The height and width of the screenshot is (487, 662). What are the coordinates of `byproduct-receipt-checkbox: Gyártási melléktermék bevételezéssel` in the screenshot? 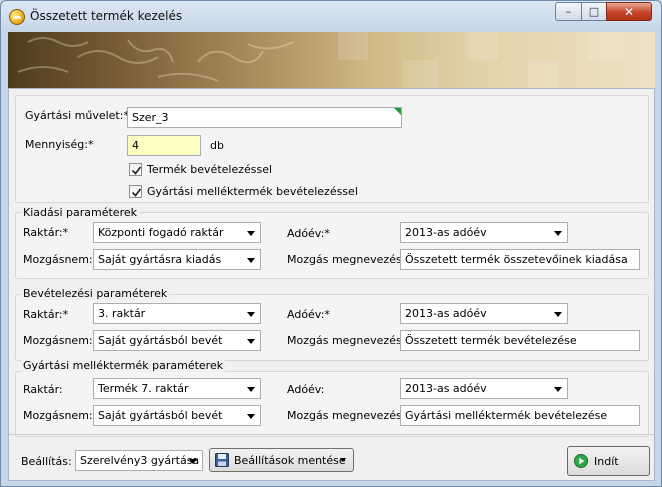 It's located at (243, 191).